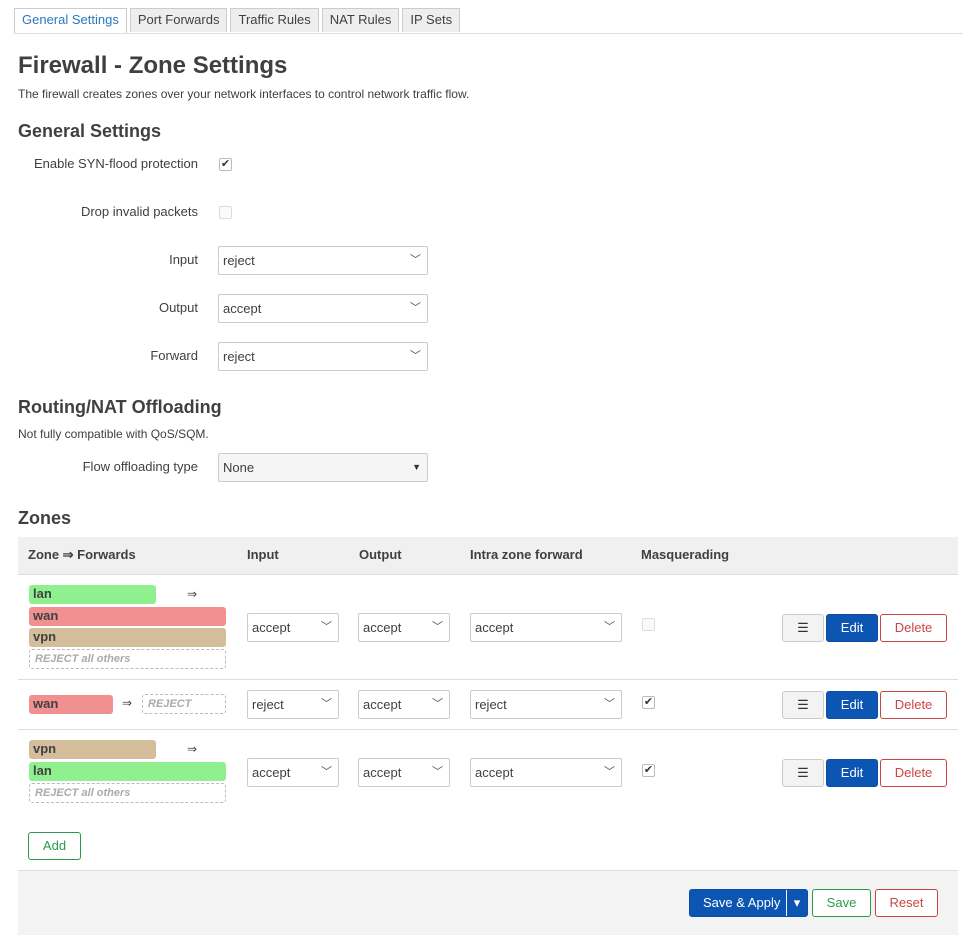 The image size is (975, 944). I want to click on reject-others-label: REJECT all others, so click(127, 659).